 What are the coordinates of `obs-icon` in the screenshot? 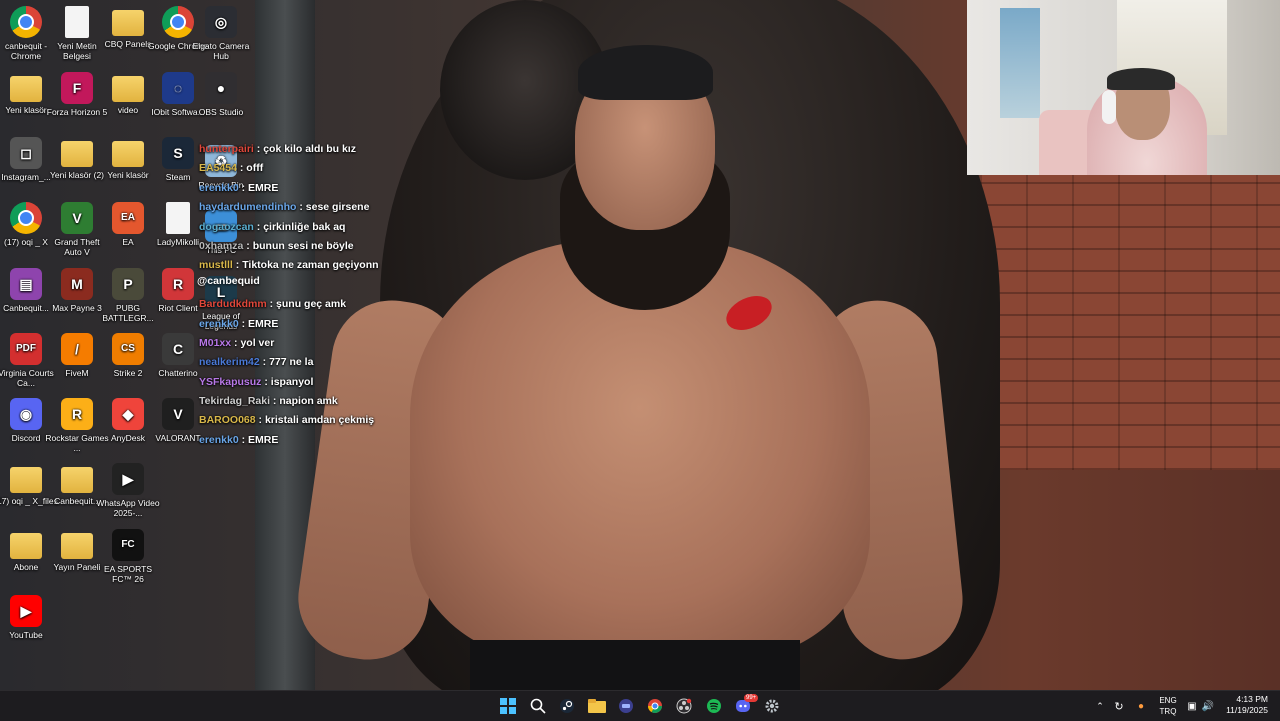 It's located at (684, 706).